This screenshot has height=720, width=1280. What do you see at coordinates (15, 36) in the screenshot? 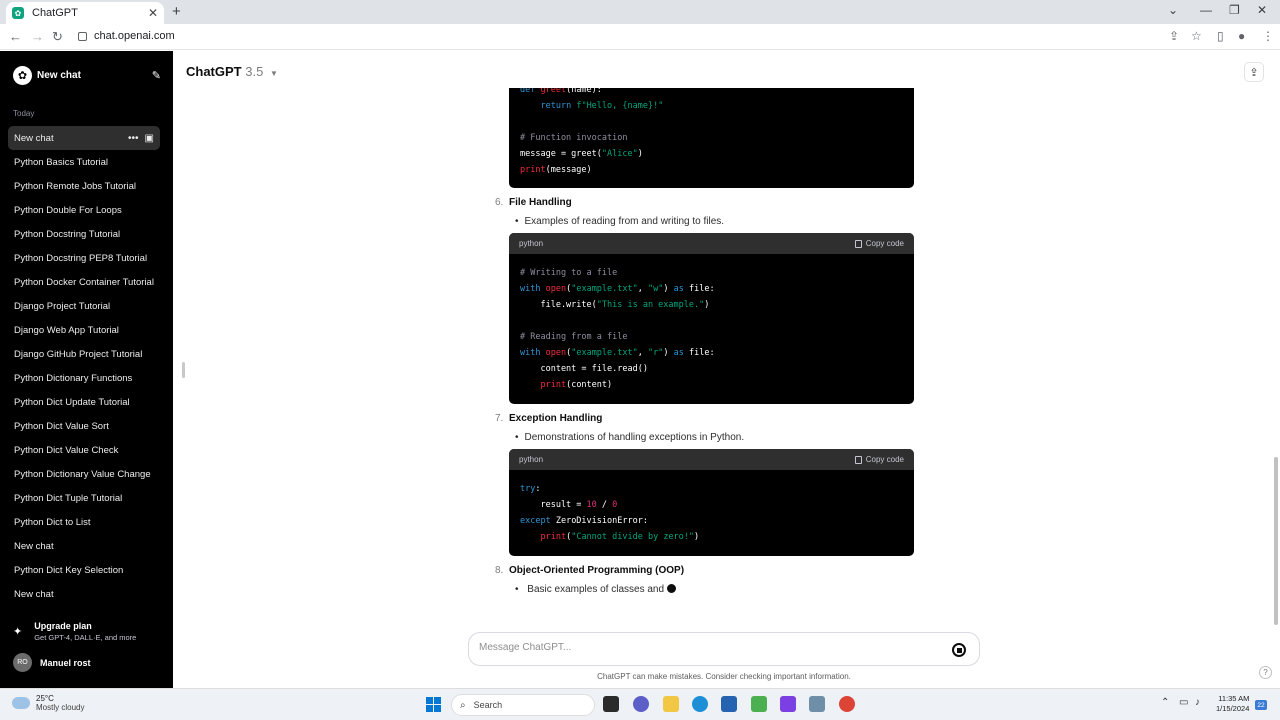
I see `back-icon: ←` at bounding box center [15, 36].